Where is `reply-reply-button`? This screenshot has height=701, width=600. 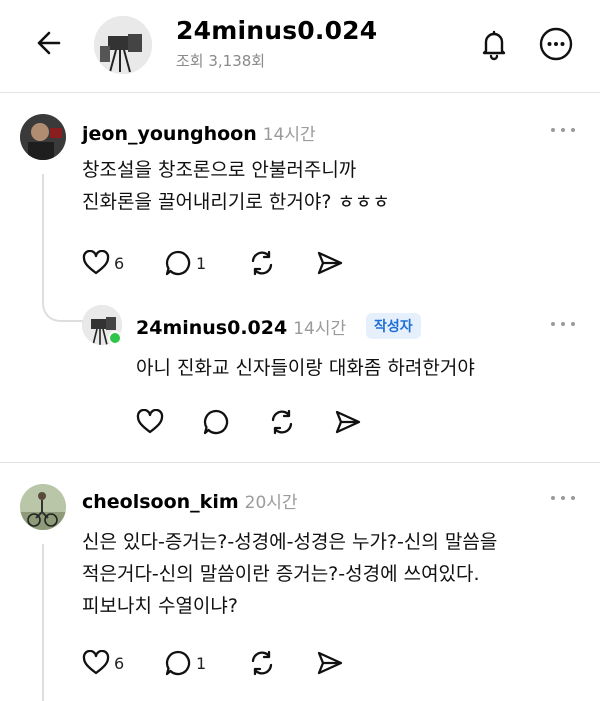
reply-reply-button is located at coordinates (216, 422).